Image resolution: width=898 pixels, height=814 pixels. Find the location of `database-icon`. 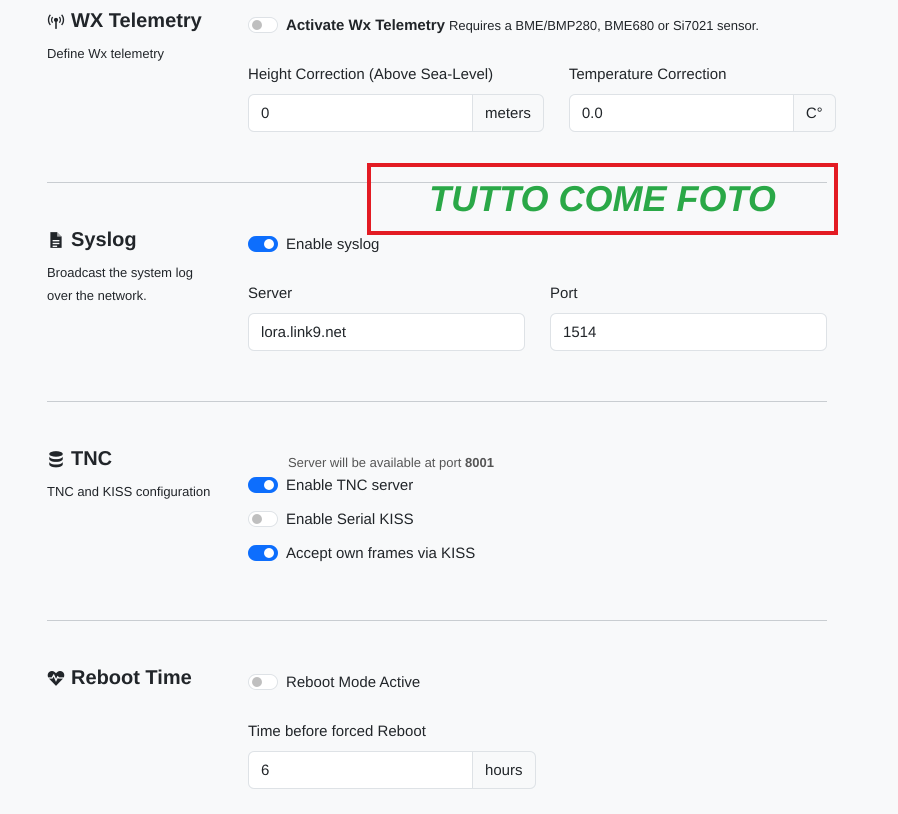

database-icon is located at coordinates (56, 459).